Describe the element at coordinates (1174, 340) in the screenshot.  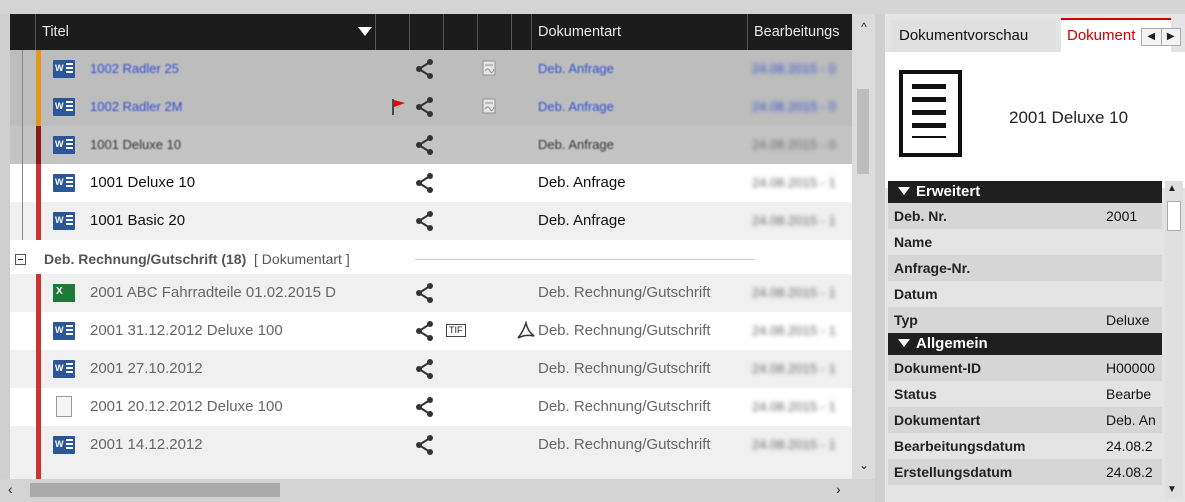
I see `panel-scrollbar: ▲ ▼` at that location.